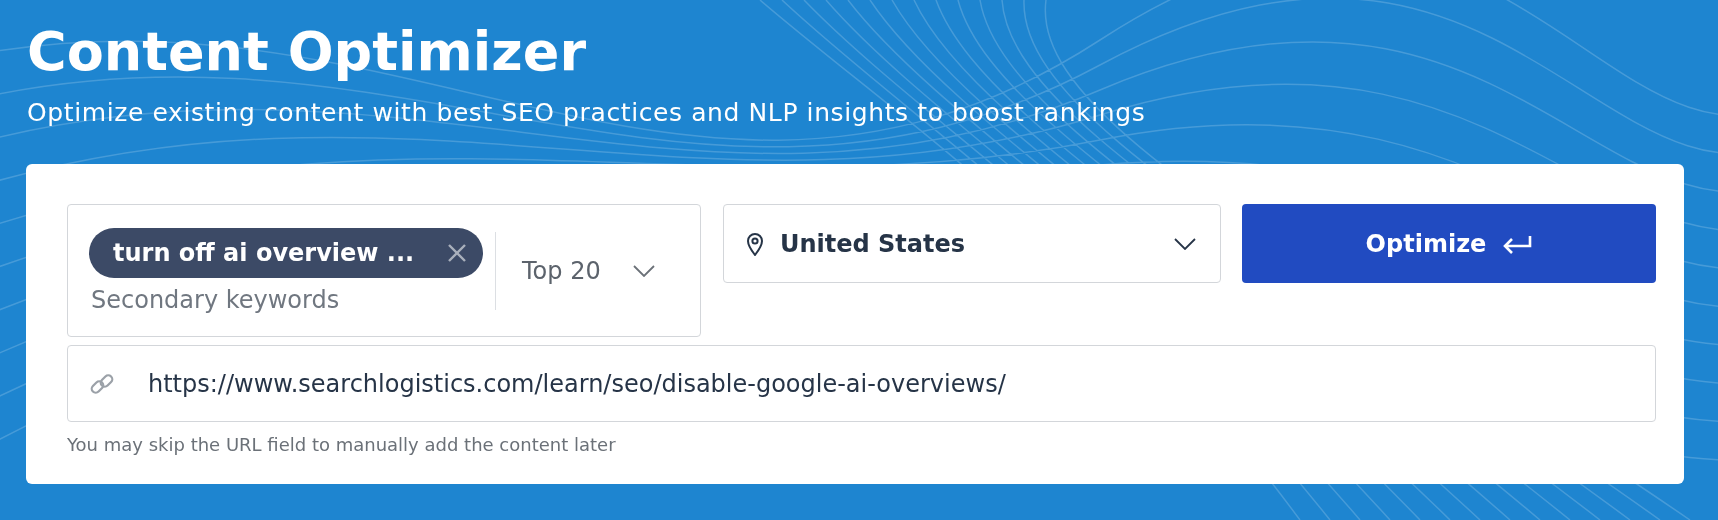 The width and height of the screenshot is (1718, 520). I want to click on url-hint: You may skip the URL field to manually add the content later, so click(341, 444).